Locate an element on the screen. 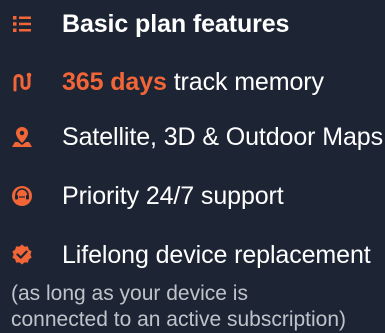  note-line: connected to an active subscription) is located at coordinates (179, 319).